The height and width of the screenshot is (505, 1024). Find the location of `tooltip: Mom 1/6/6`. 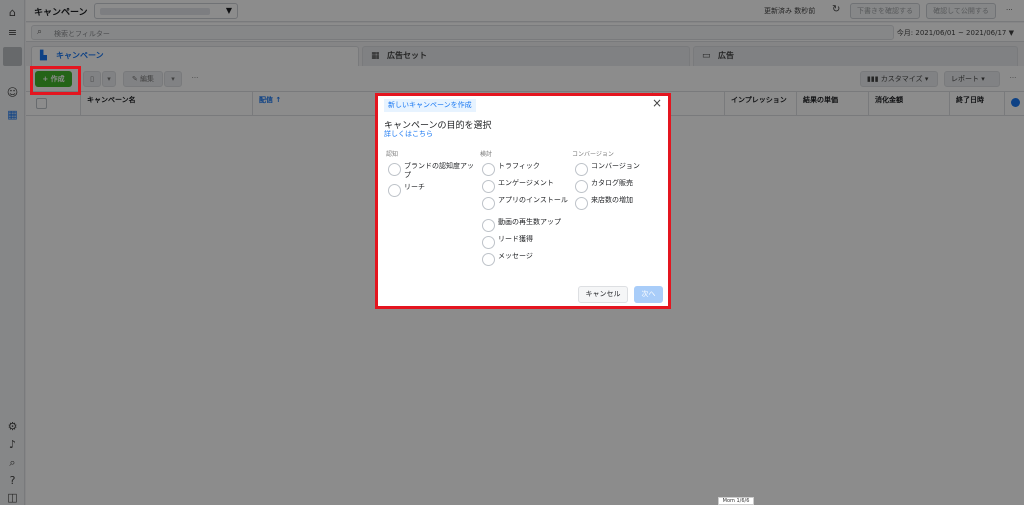

tooltip: Mom 1/6/6 is located at coordinates (736, 501).